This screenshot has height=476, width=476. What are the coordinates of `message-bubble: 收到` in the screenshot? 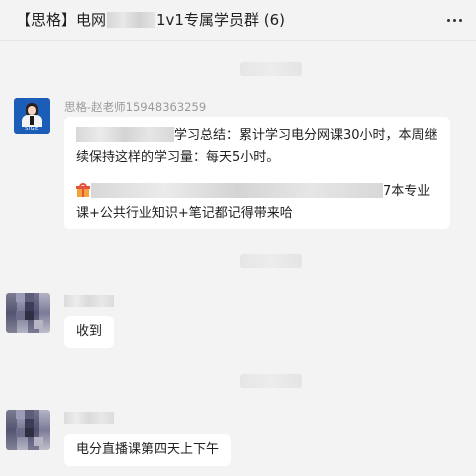 It's located at (89, 332).